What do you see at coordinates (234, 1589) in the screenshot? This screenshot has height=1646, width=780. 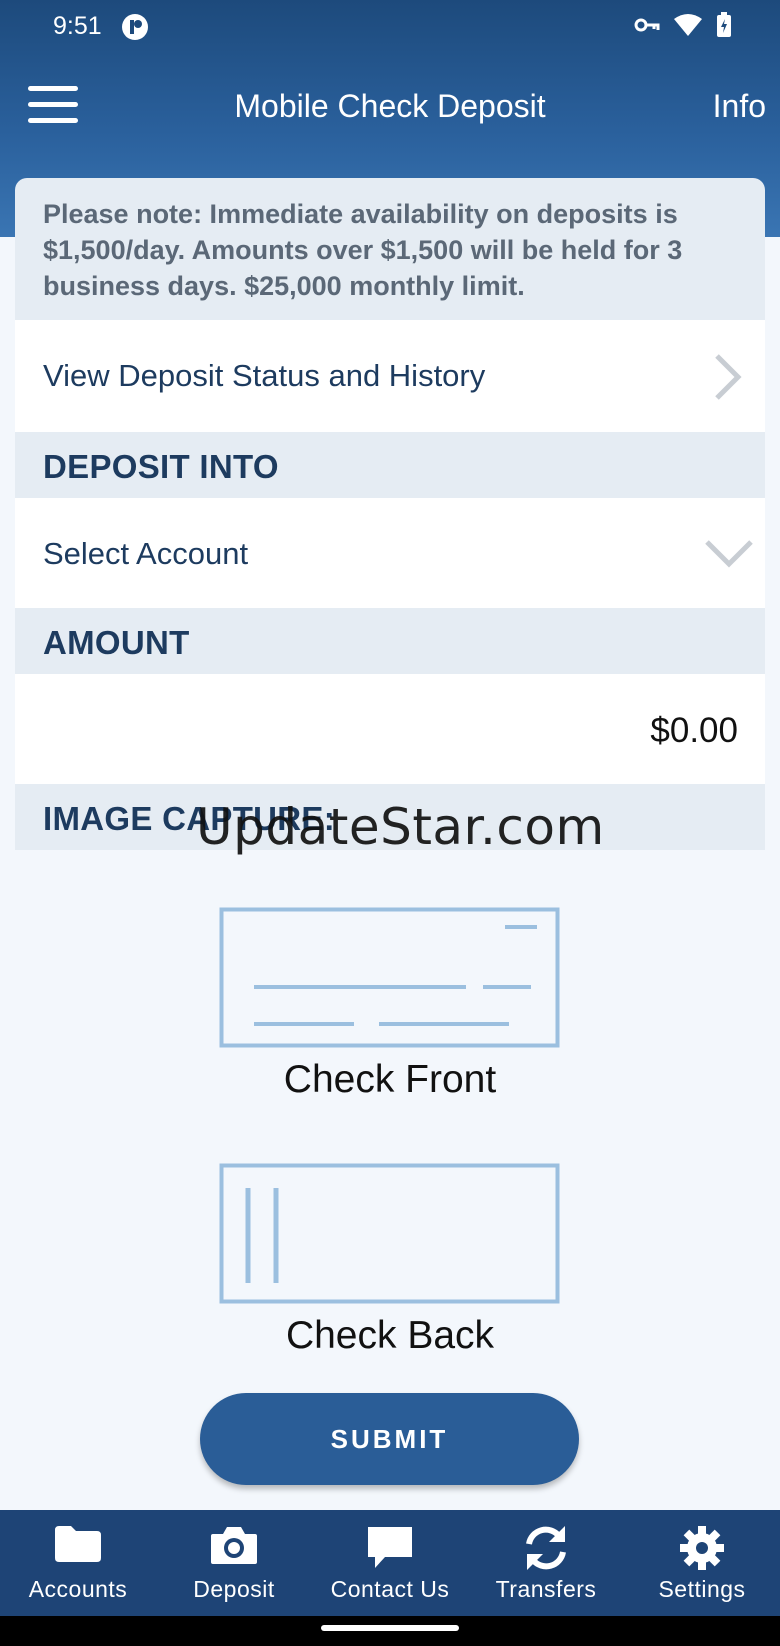 I see `nav-label: Deposit` at bounding box center [234, 1589].